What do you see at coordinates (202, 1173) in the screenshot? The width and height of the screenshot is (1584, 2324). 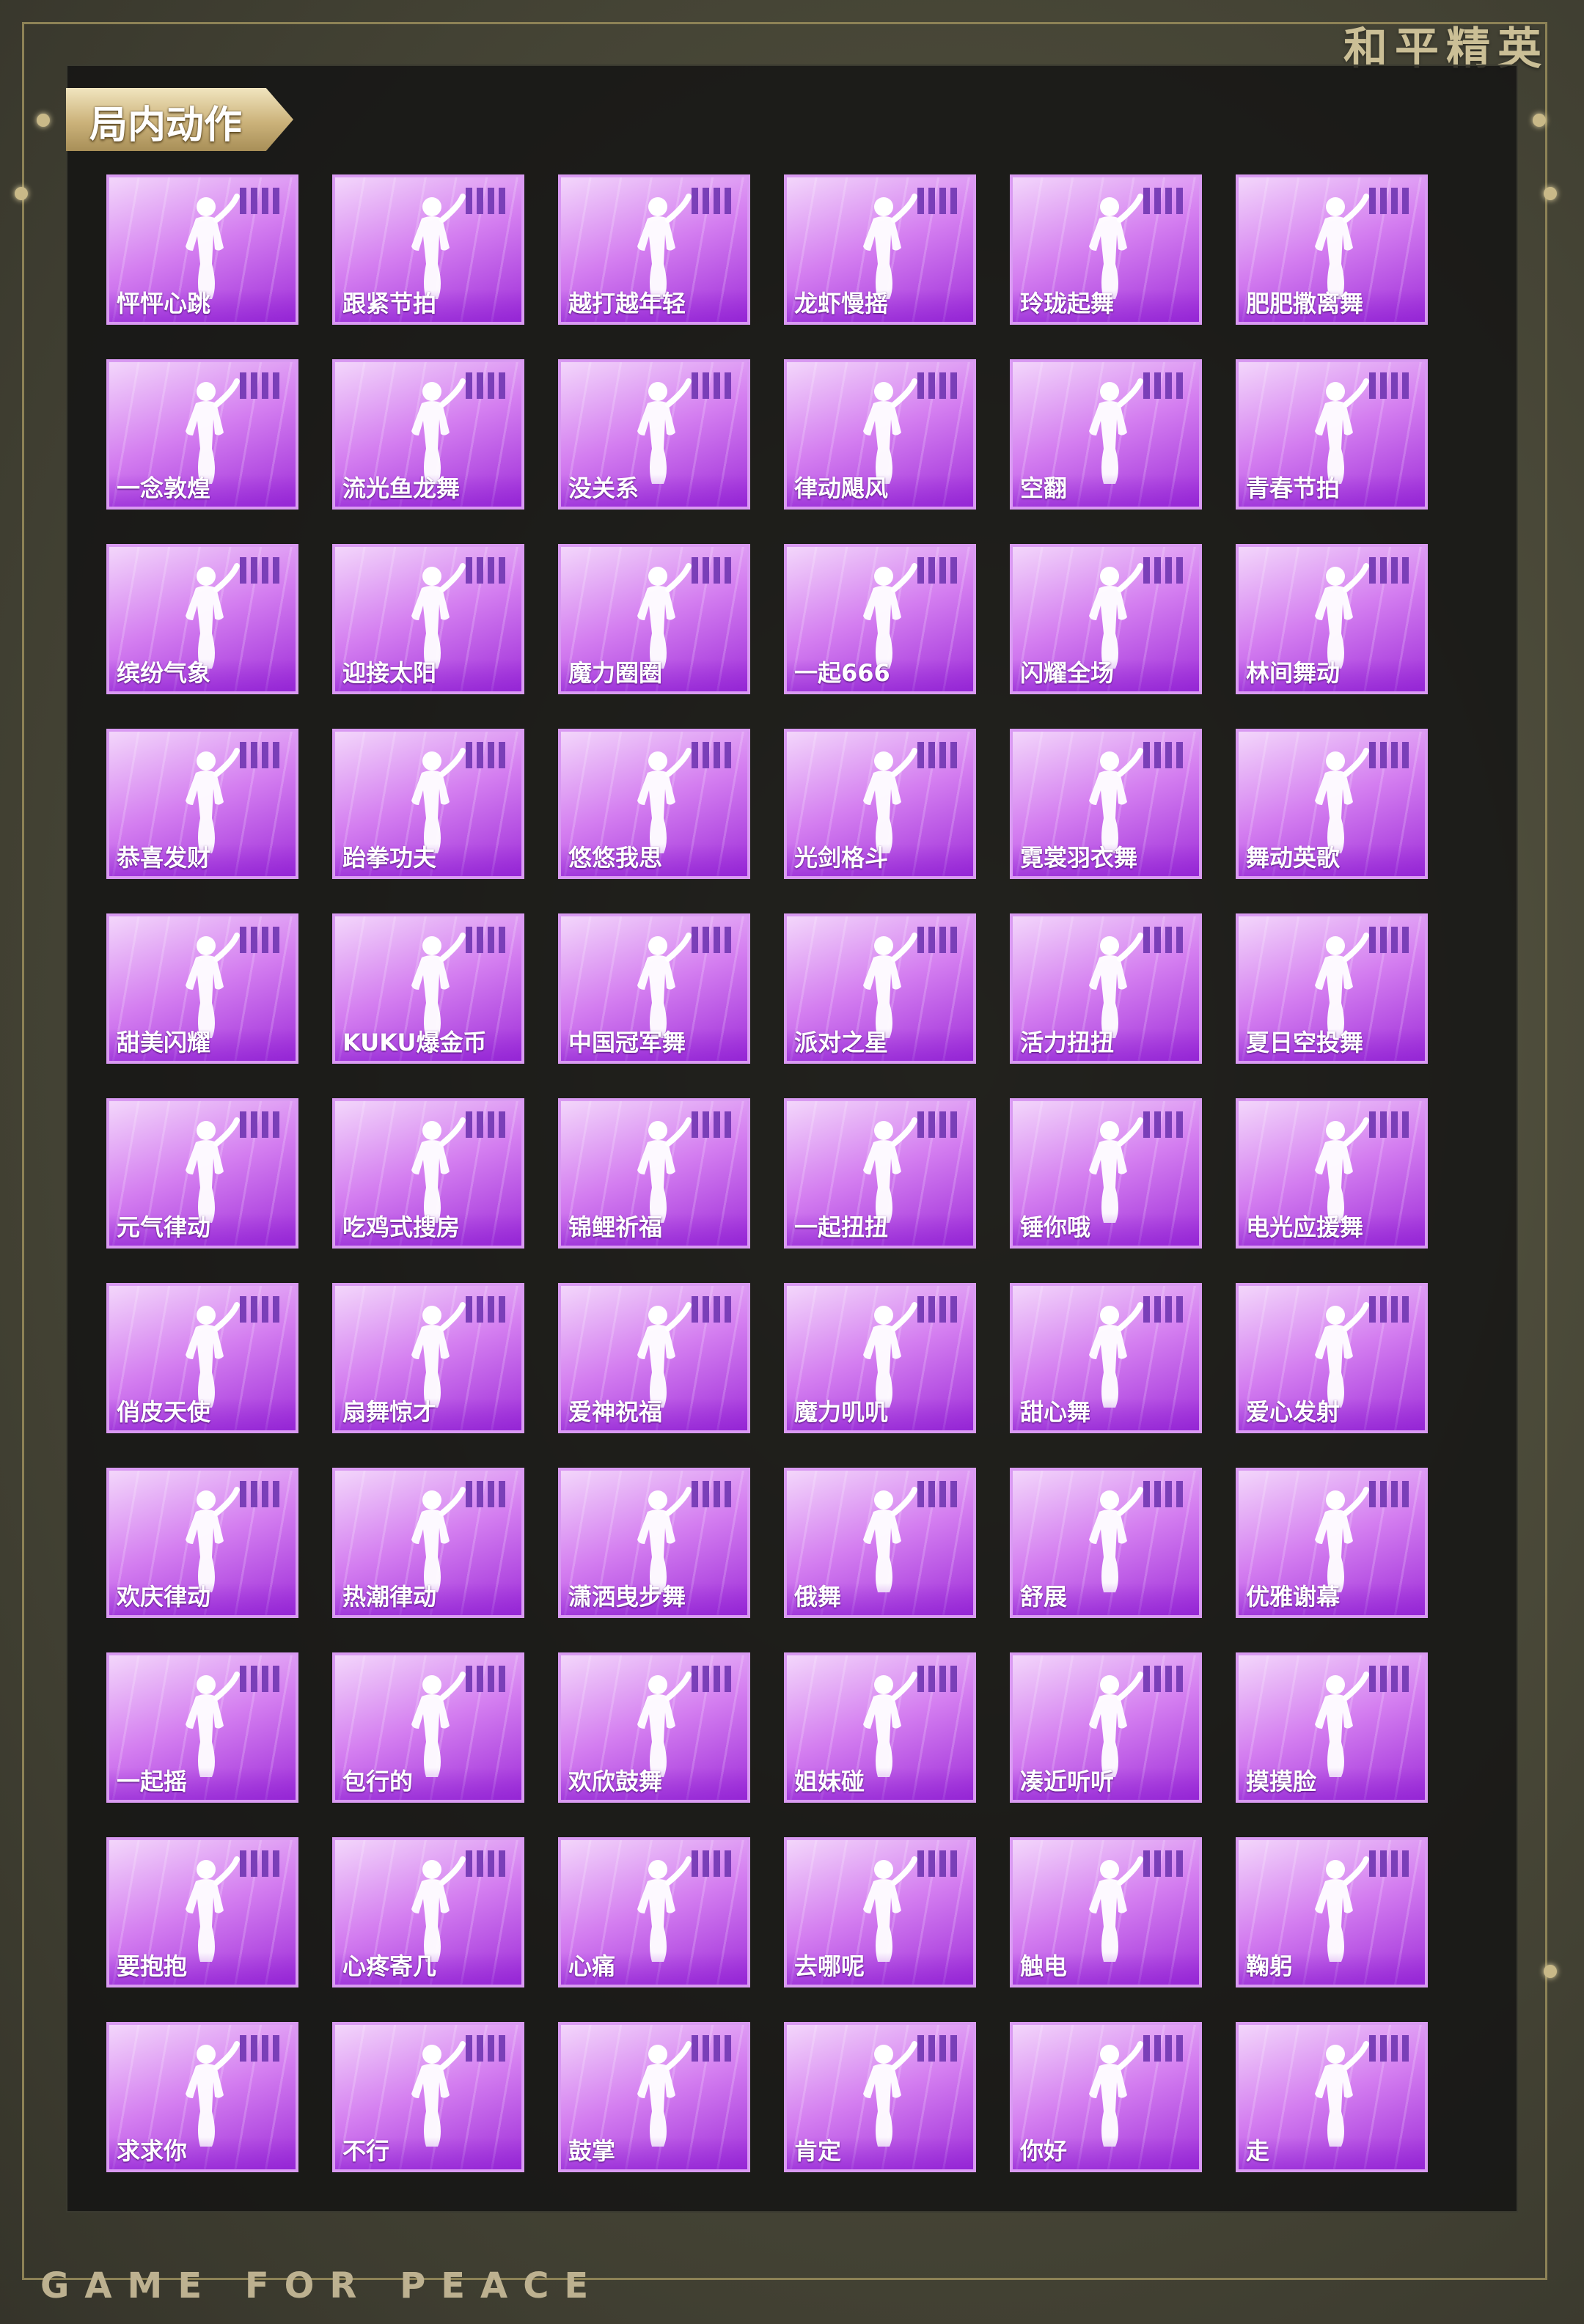 I see `emote-card: 元气律动` at bounding box center [202, 1173].